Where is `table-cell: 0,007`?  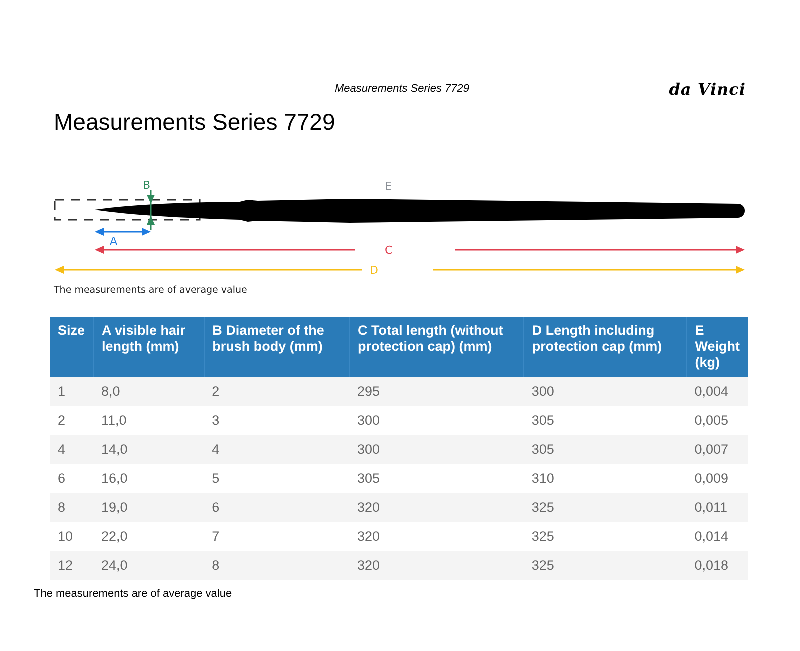
table-cell: 0,007 is located at coordinates (717, 449).